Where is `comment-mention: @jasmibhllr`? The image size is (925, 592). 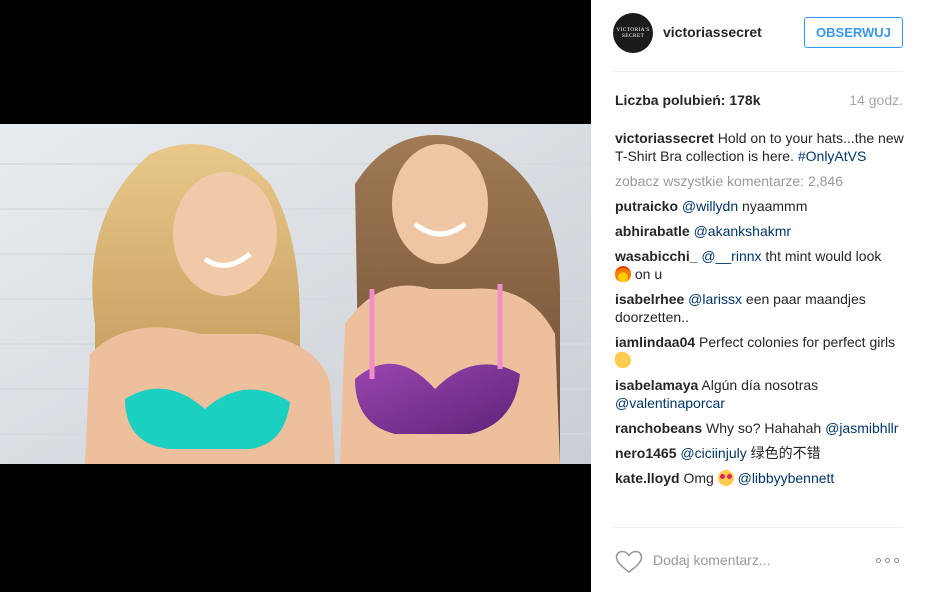 comment-mention: @jasmibhllr is located at coordinates (861, 428).